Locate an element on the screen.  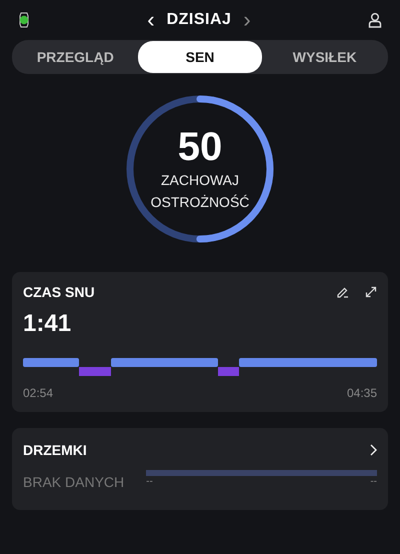
expand-icon is located at coordinates (371, 292).